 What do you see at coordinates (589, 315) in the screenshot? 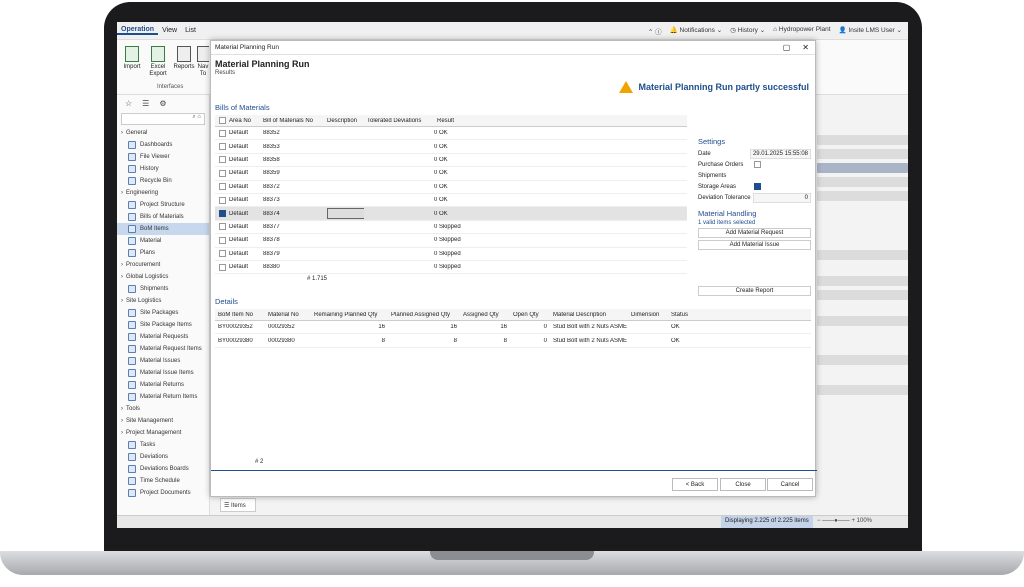
I see `details-column-header: Material Description` at bounding box center [589, 315].